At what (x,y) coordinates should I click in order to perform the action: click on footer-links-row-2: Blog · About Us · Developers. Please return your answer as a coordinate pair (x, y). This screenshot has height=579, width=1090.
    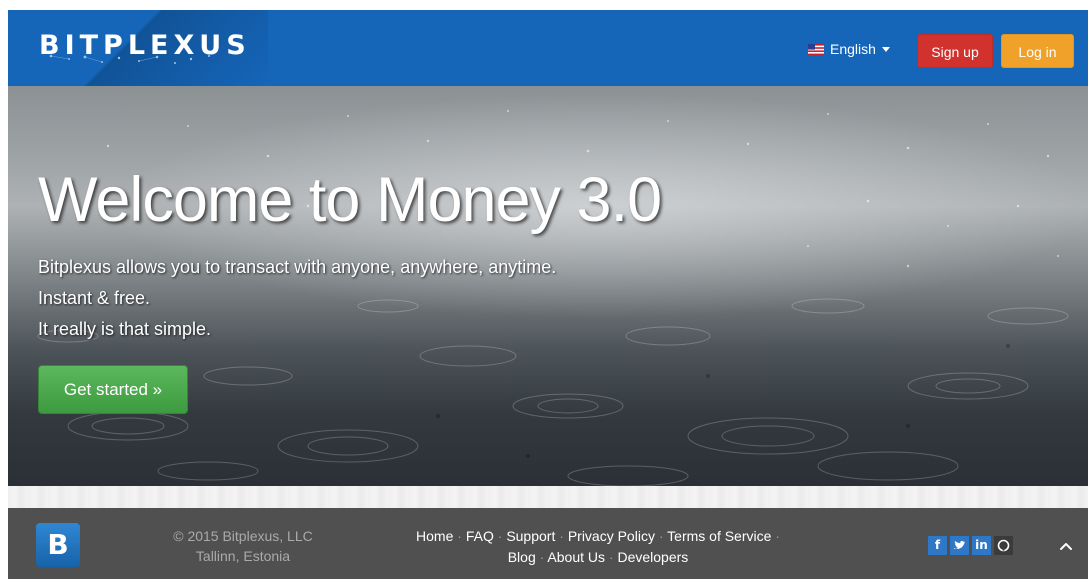
    Looking at the image, I should click on (598, 557).